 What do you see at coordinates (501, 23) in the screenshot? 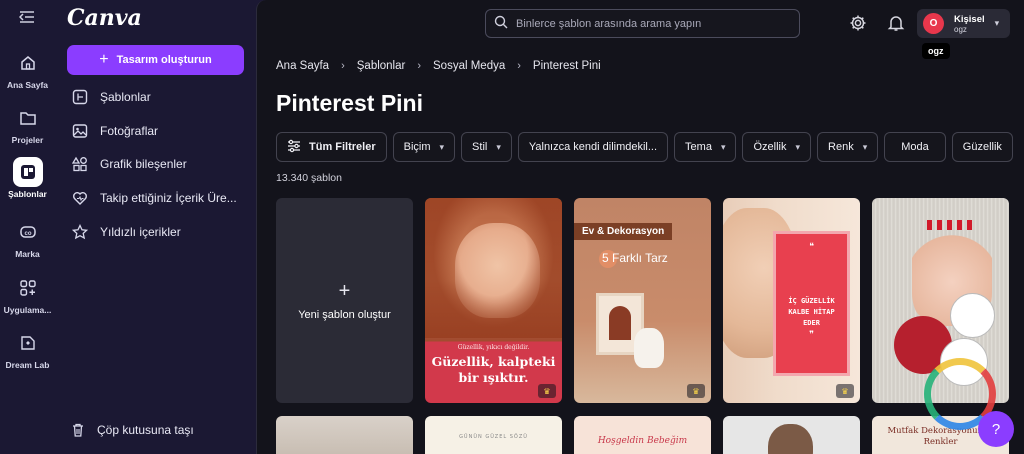
I see `search-icon` at bounding box center [501, 23].